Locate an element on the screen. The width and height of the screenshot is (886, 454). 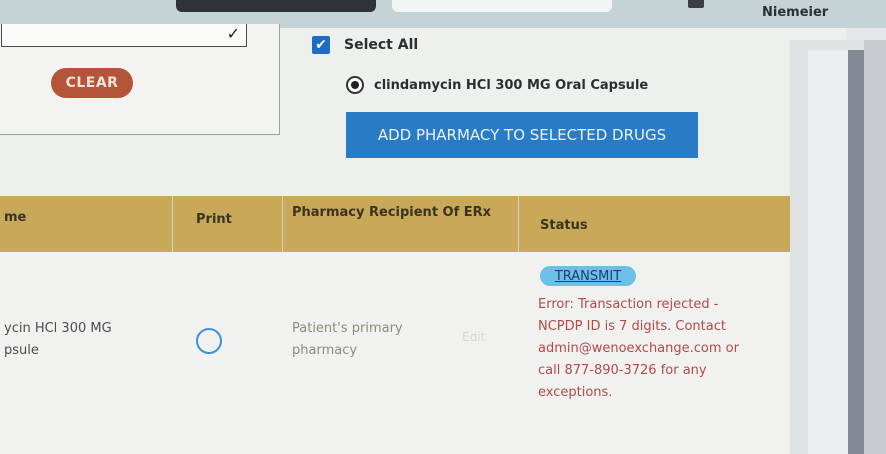
search-input: ✓ is located at coordinates (124, 35).